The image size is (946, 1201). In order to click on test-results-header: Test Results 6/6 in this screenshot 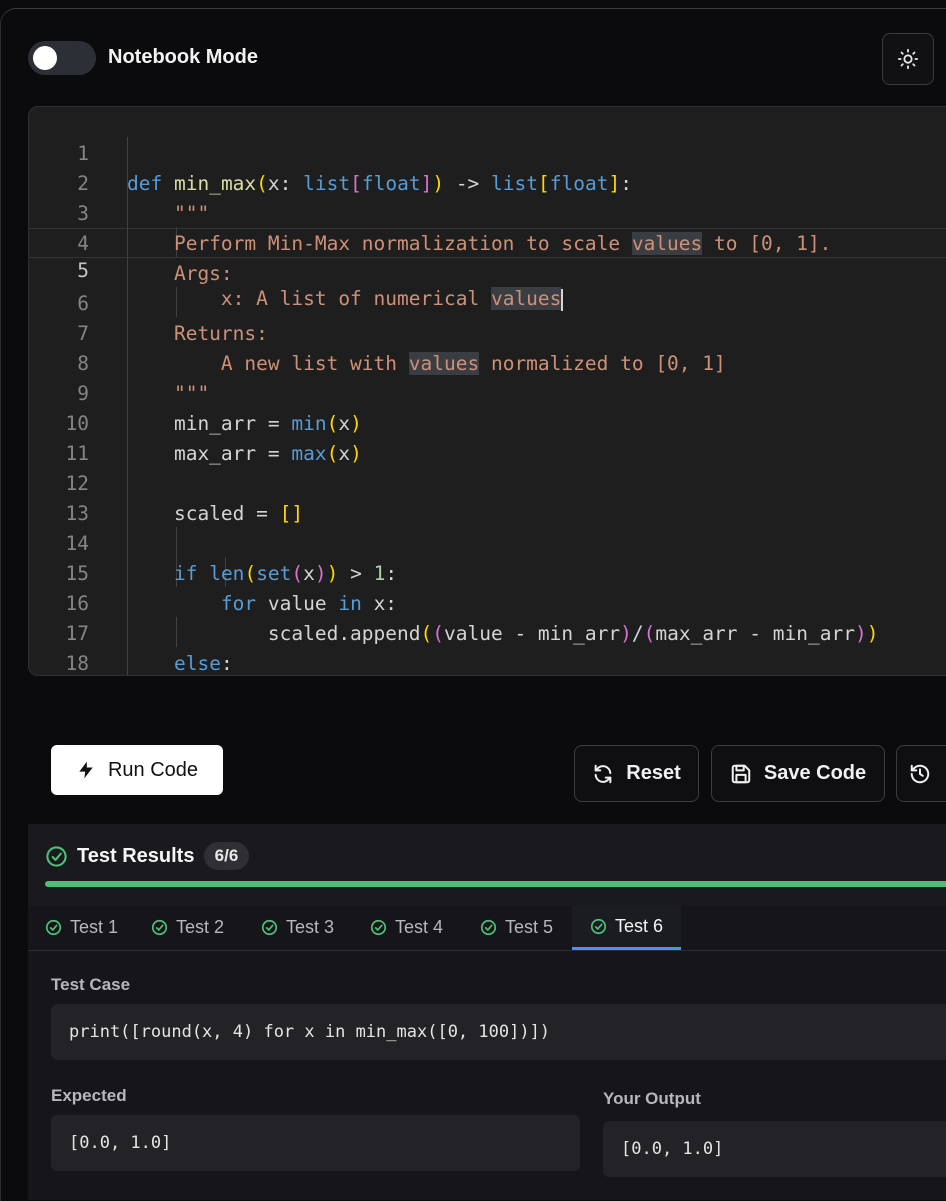, I will do `click(487, 865)`.